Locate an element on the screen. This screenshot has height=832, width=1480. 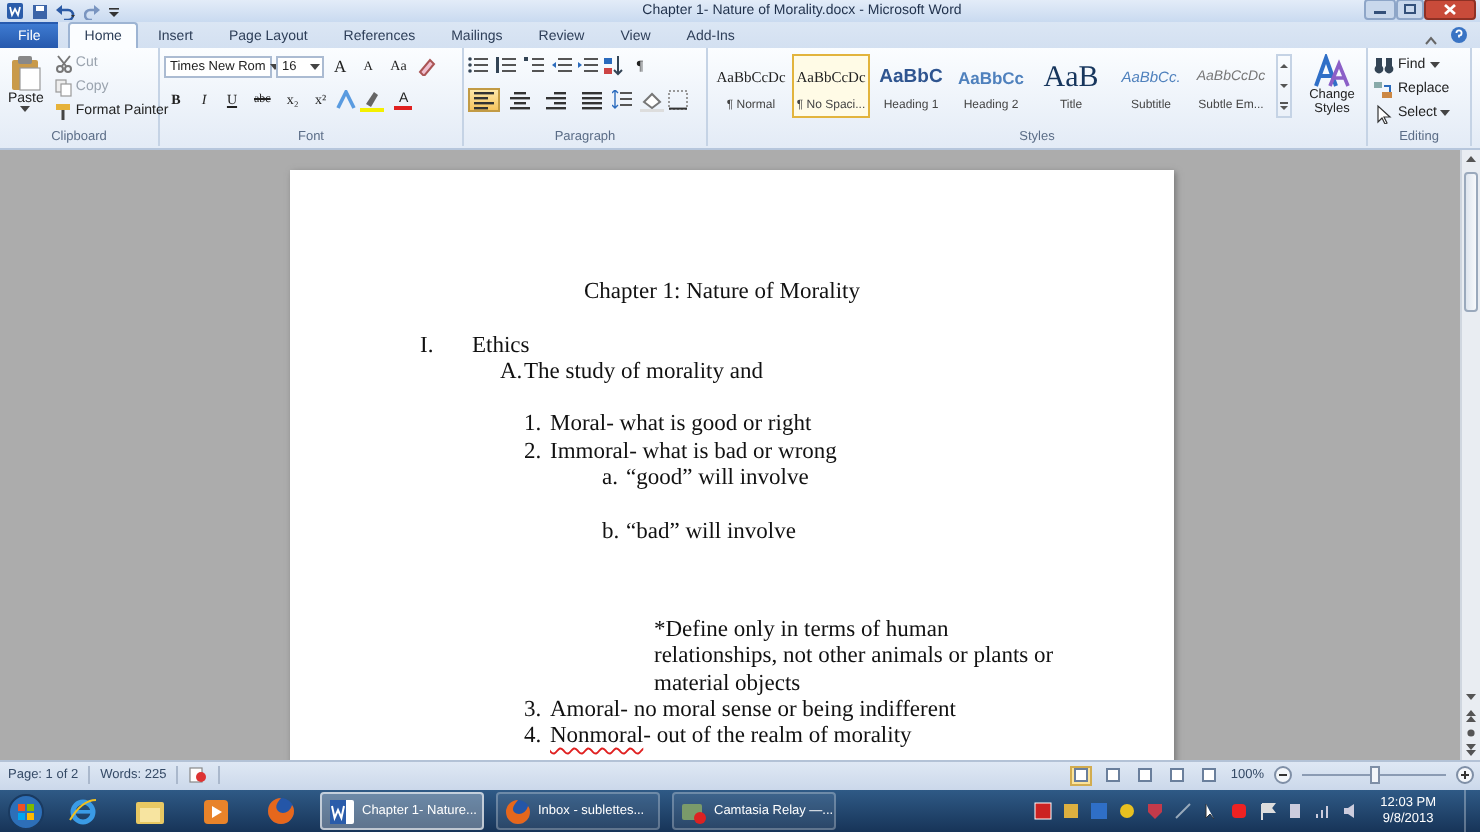
customize-caret-icon is located at coordinates (114, 11).